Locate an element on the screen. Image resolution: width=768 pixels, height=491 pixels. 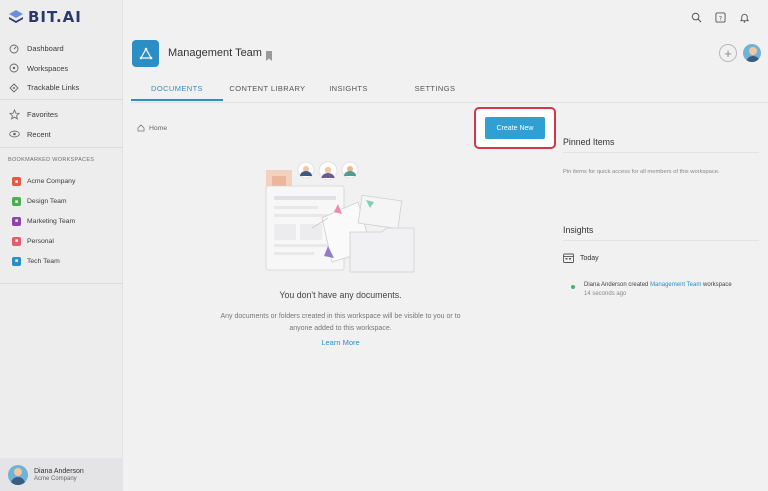
pinned-items-title: Pinned Items is located at coordinates (589, 142).